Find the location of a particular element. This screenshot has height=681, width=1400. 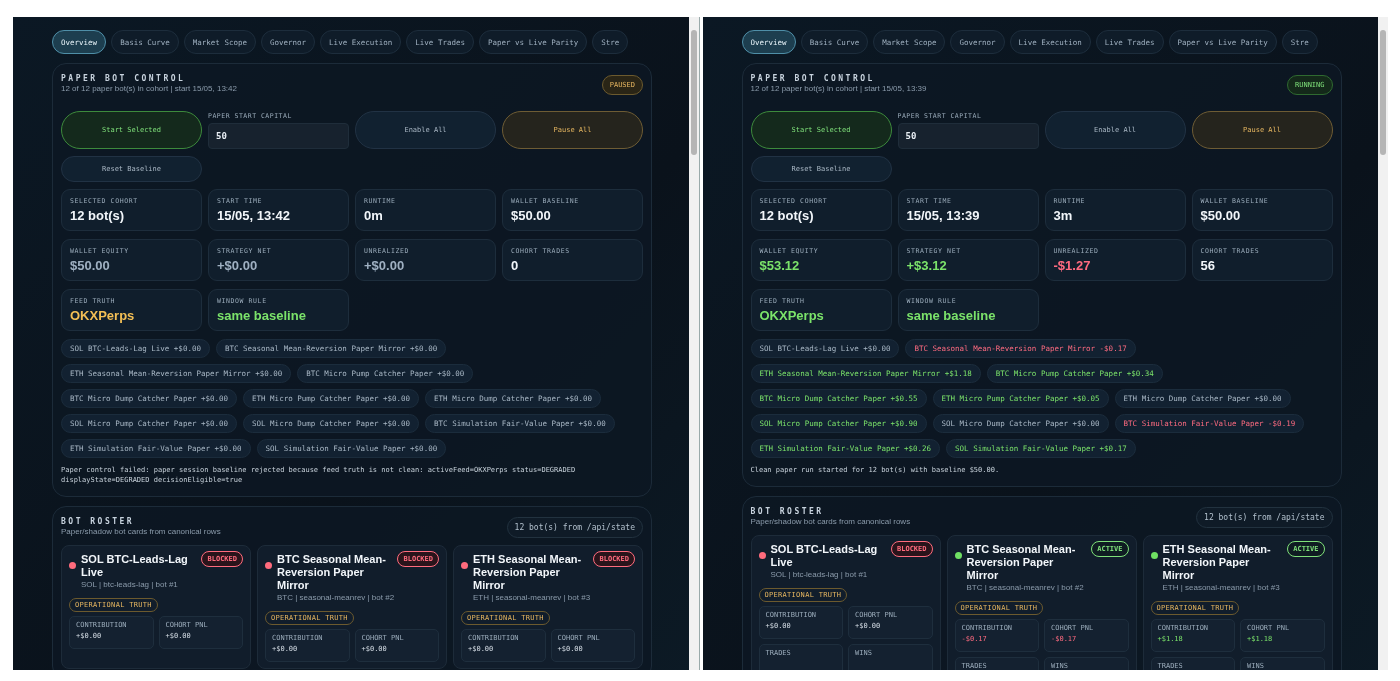

stat-value: 0 is located at coordinates (515, 265).